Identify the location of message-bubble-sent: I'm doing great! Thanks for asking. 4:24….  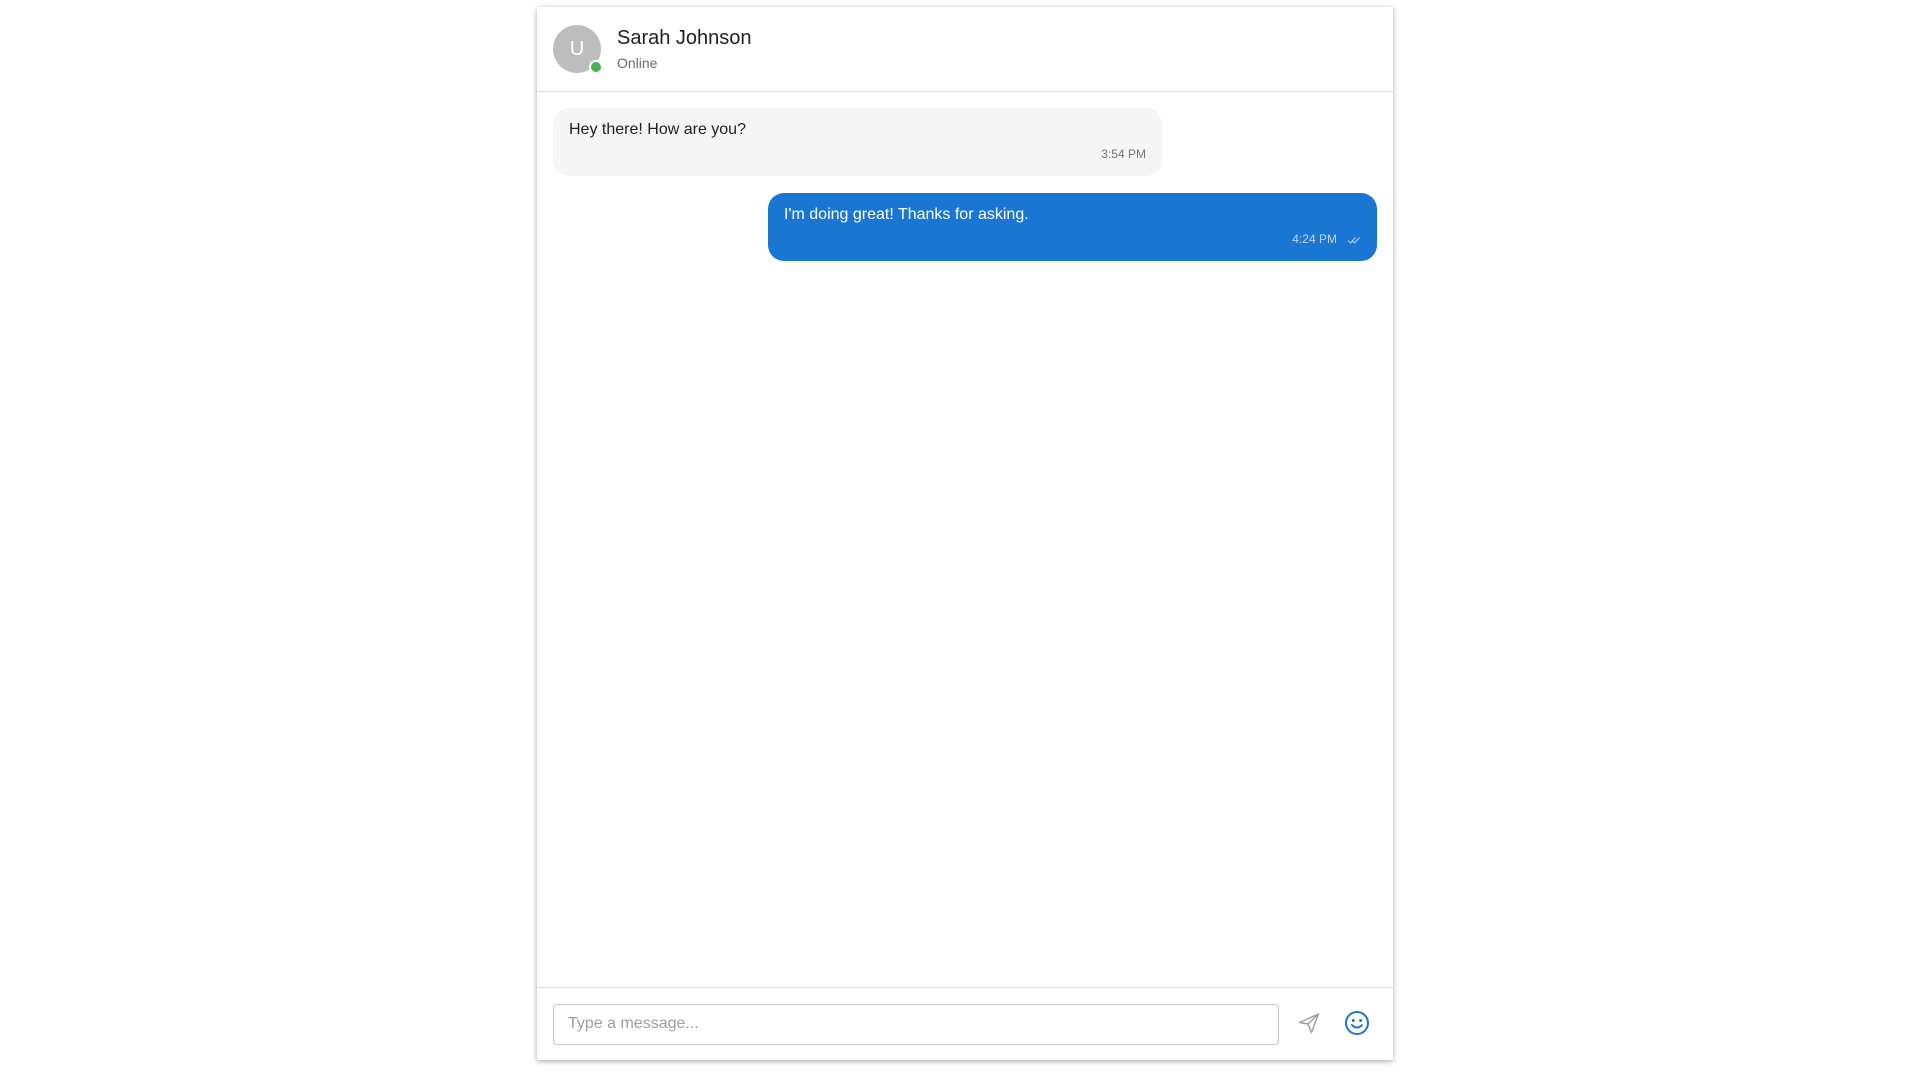
(1072, 227).